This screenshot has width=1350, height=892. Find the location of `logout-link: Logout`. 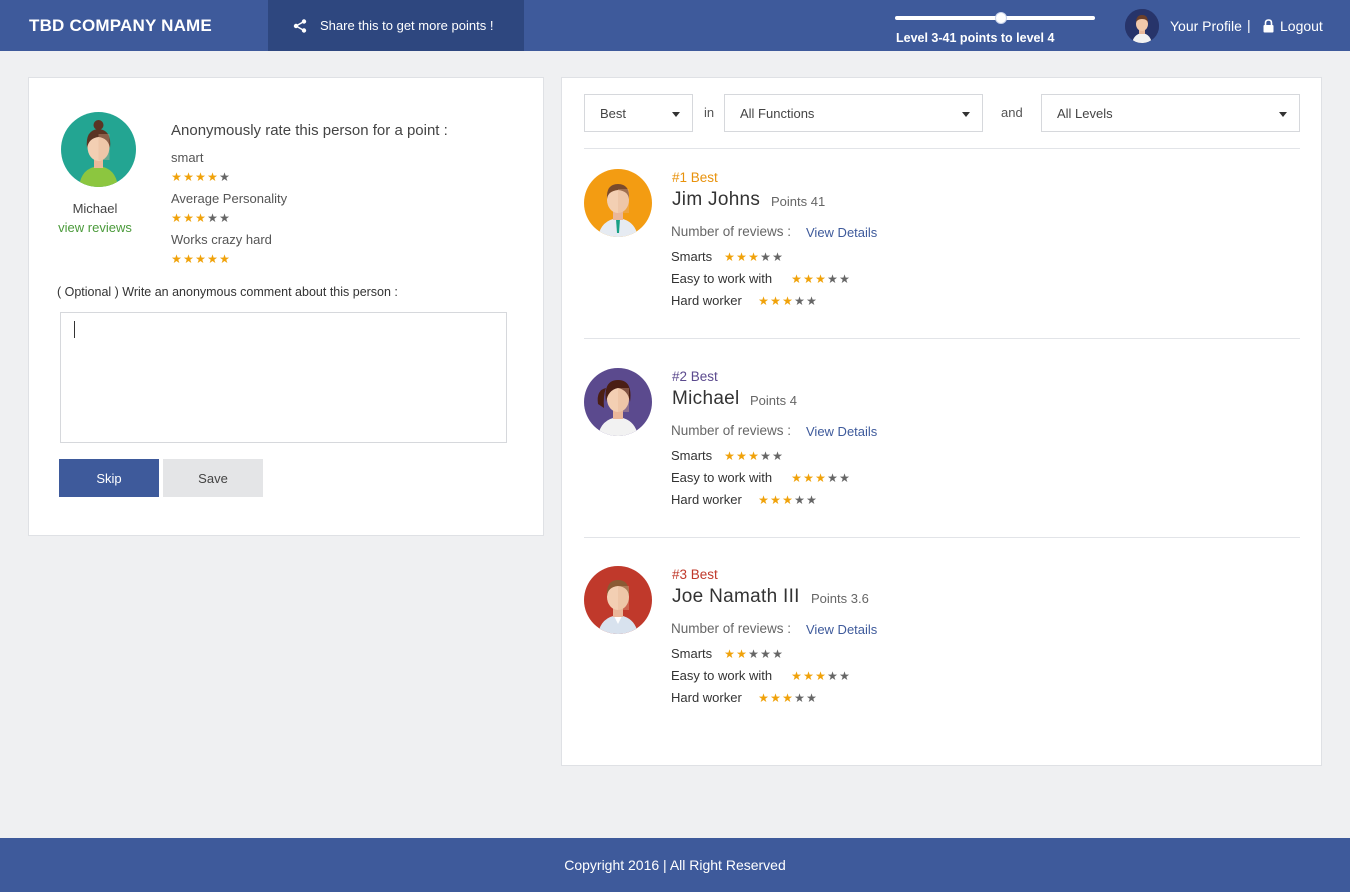

logout-link: Logout is located at coordinates (1293, 26).